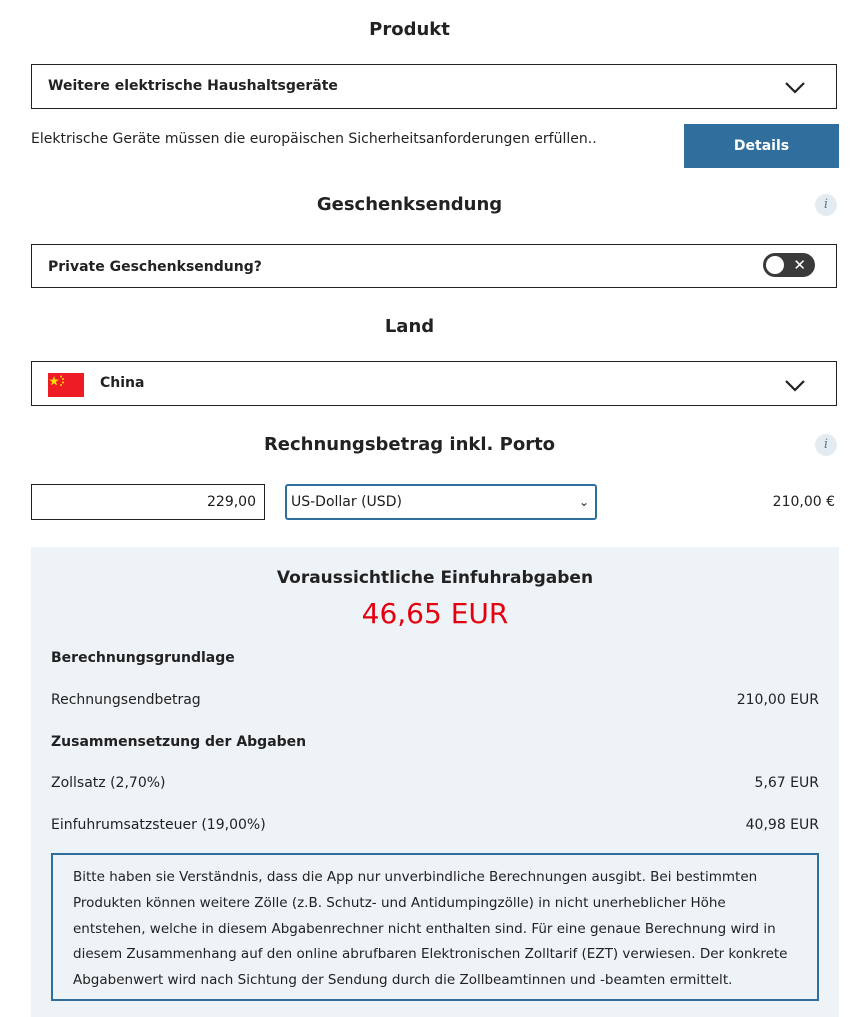  What do you see at coordinates (155, 267) in the screenshot?
I see `geschenk-toggle-label: Private Geschenksendung?` at bounding box center [155, 267].